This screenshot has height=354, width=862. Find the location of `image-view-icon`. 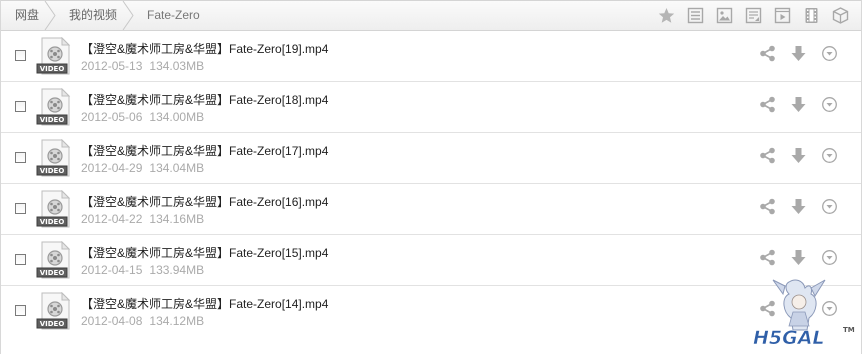

image-view-icon is located at coordinates (724, 15).